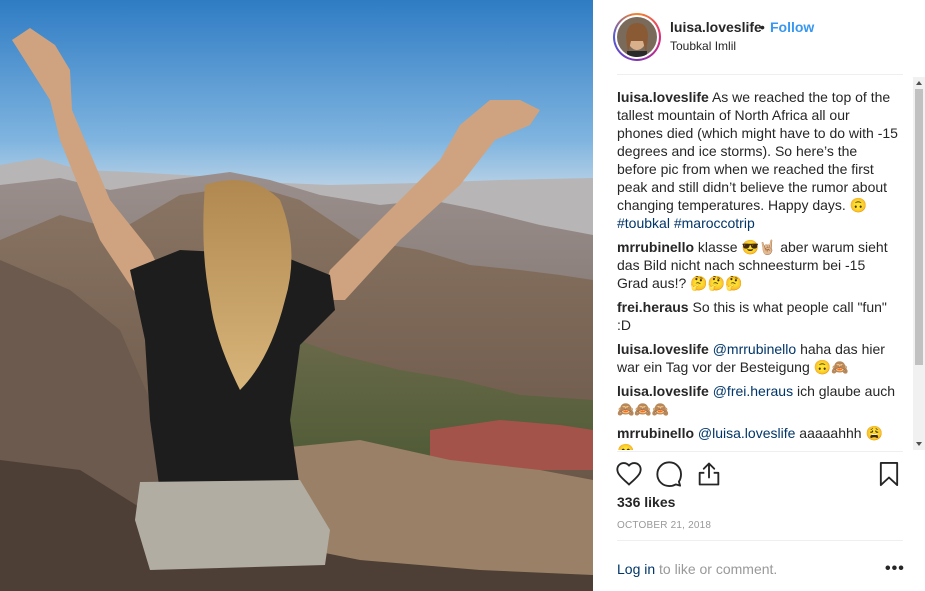 The width and height of the screenshot is (925, 591). I want to click on action-bar, so click(759, 475).